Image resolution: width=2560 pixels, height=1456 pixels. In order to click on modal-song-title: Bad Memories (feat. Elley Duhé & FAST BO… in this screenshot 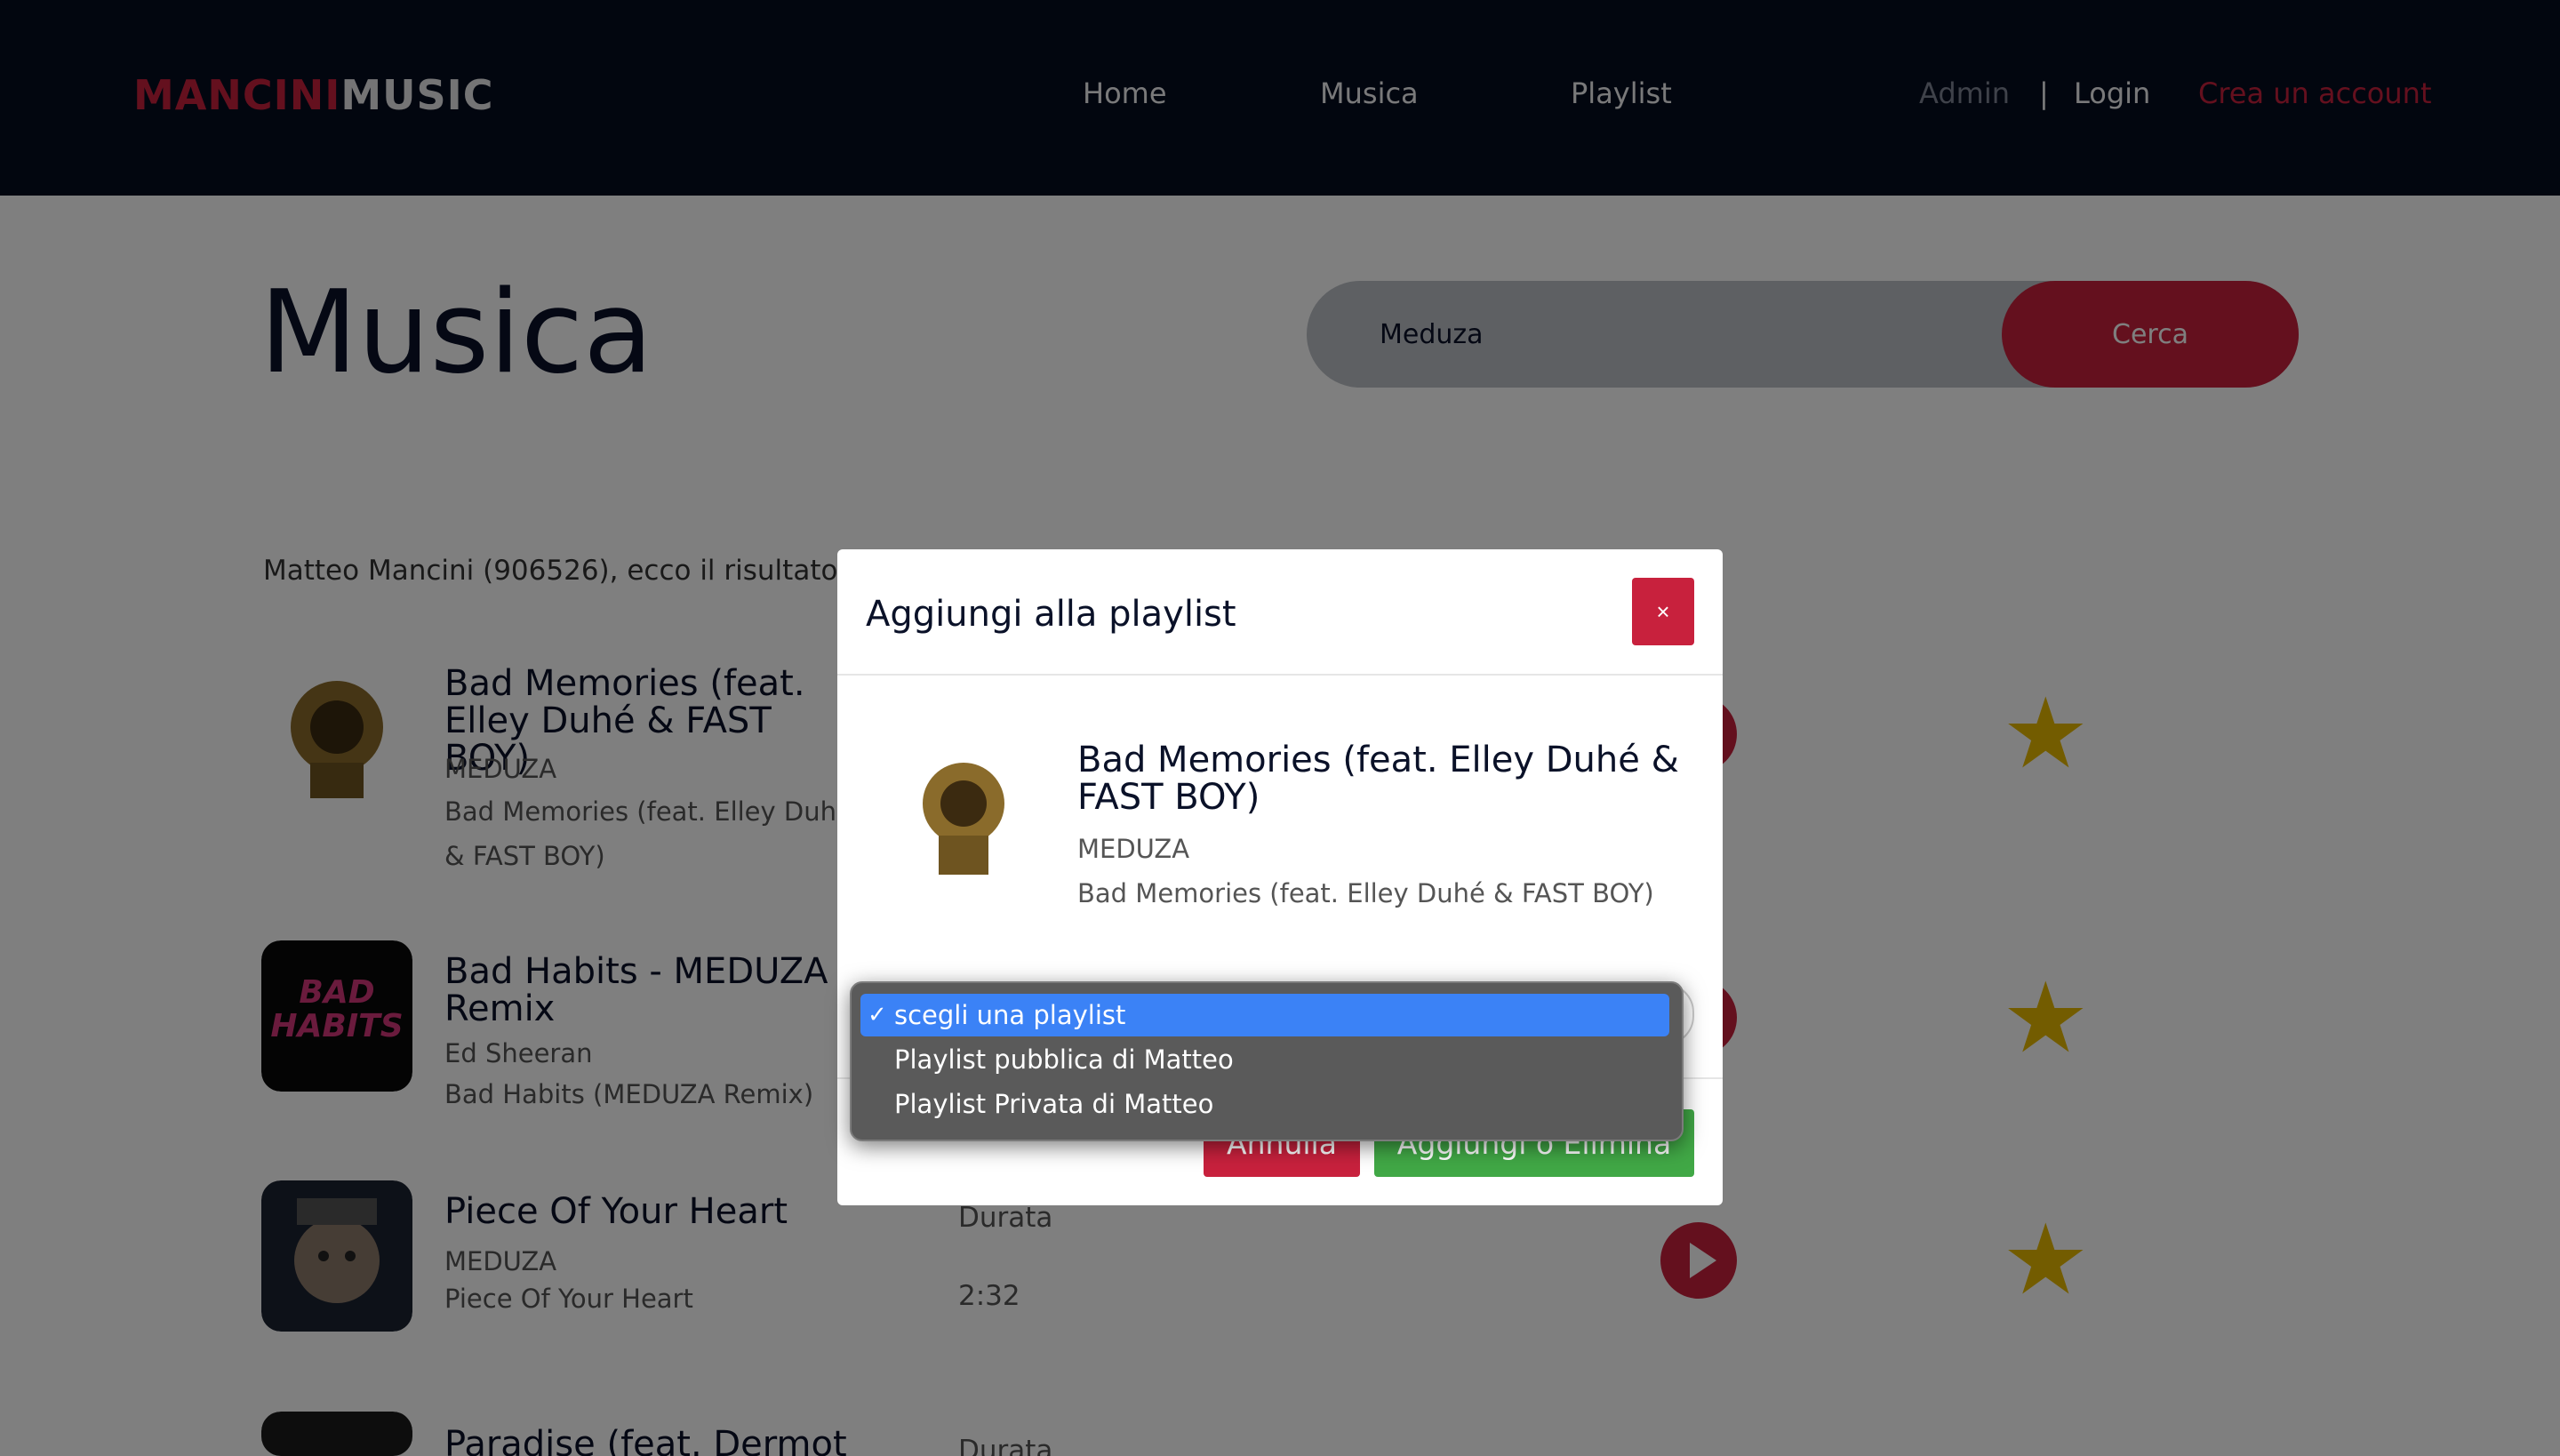, I will do `click(1378, 779)`.